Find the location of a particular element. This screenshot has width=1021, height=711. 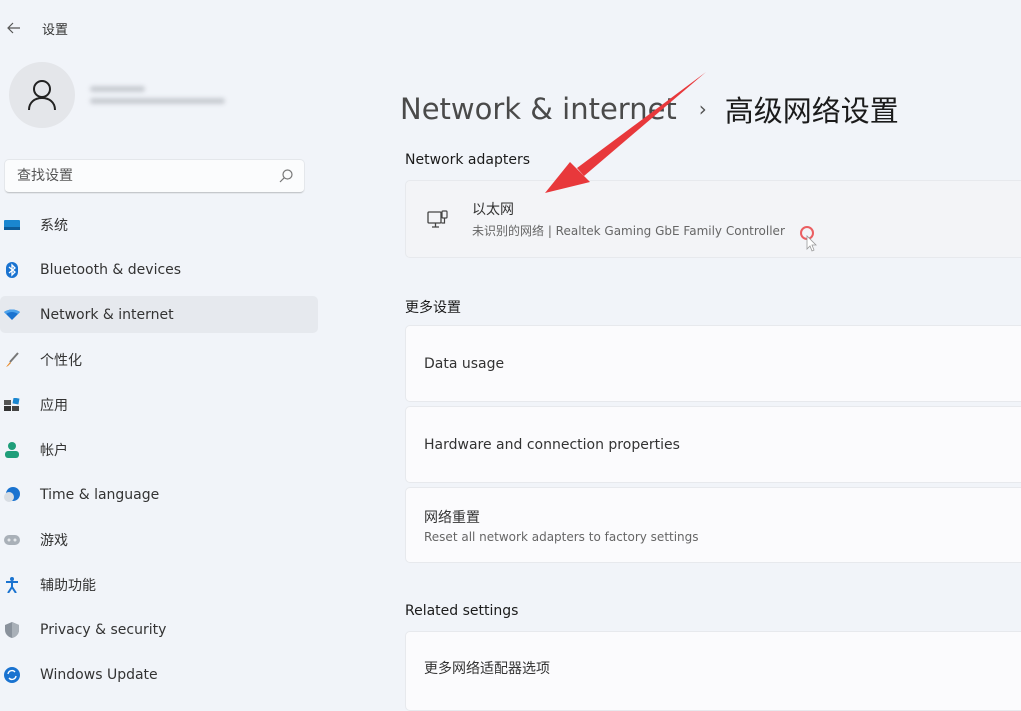

sidebar-item-network: Network & internet is located at coordinates (159, 314).